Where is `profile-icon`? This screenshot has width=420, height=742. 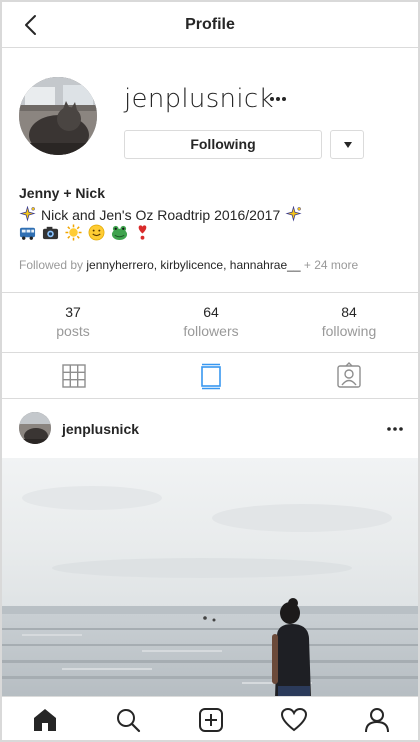
profile-icon is located at coordinates (377, 720).